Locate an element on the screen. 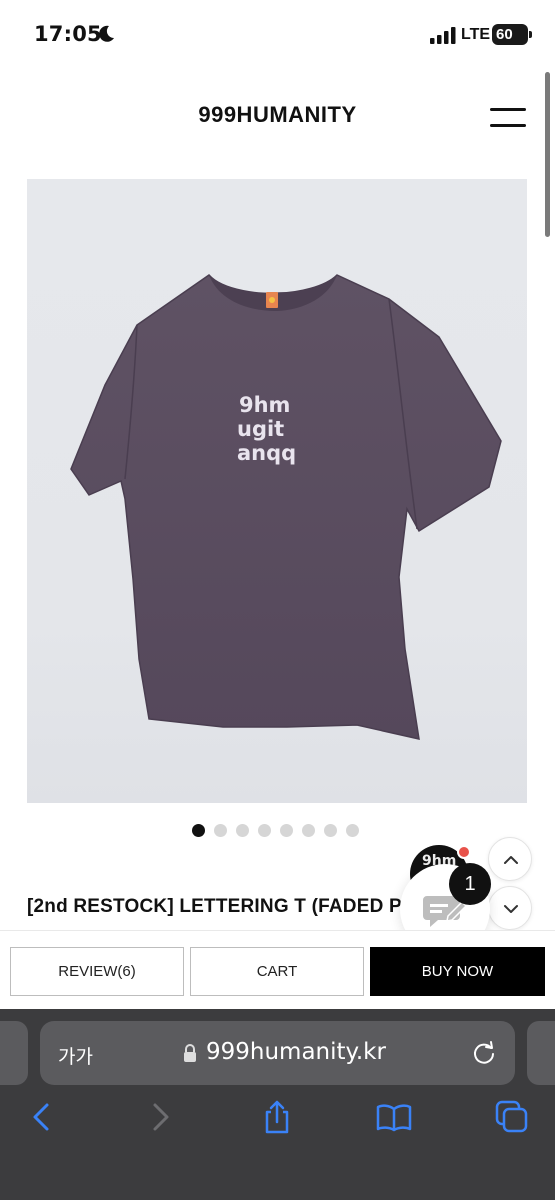 Image resolution: width=555 pixels, height=1200 pixels. chat-badge: 1 is located at coordinates (470, 884).